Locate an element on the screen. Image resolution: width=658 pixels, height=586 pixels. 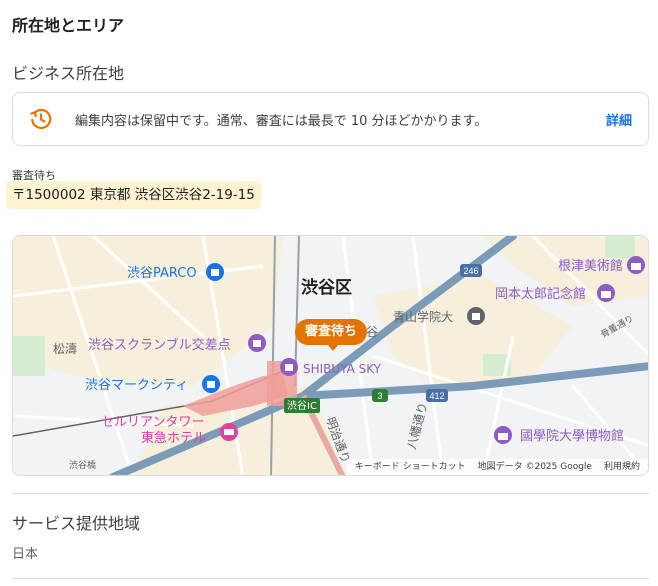
section-title: 所在地とエリア is located at coordinates (68, 25).